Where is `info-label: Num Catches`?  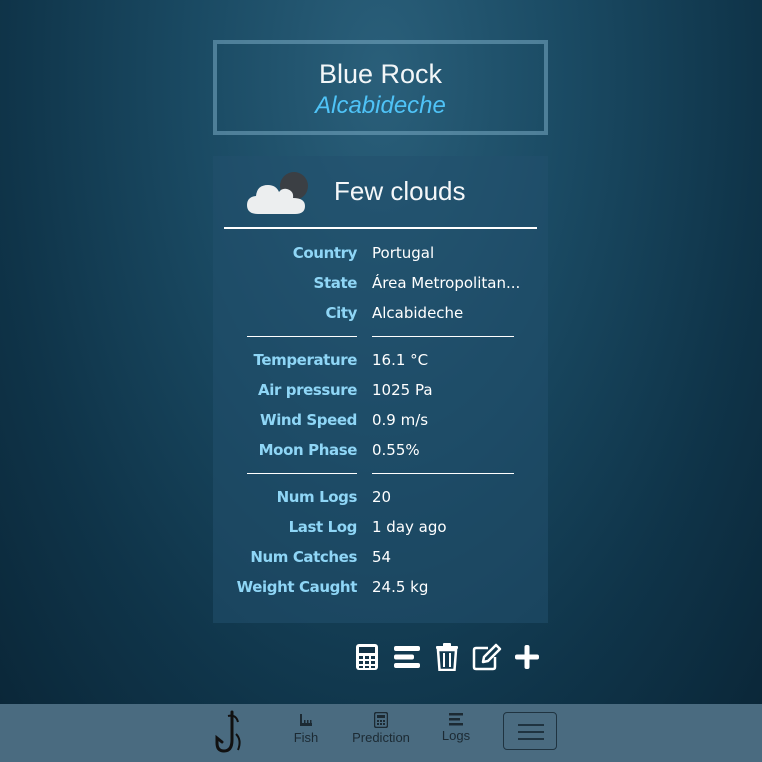
info-label: Num Catches is located at coordinates (303, 557).